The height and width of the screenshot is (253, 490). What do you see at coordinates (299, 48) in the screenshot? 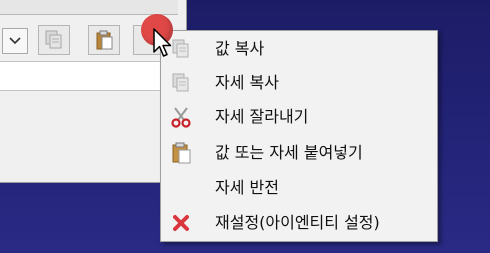
I see `menu-item-copy-value: 값 복사` at bounding box center [299, 48].